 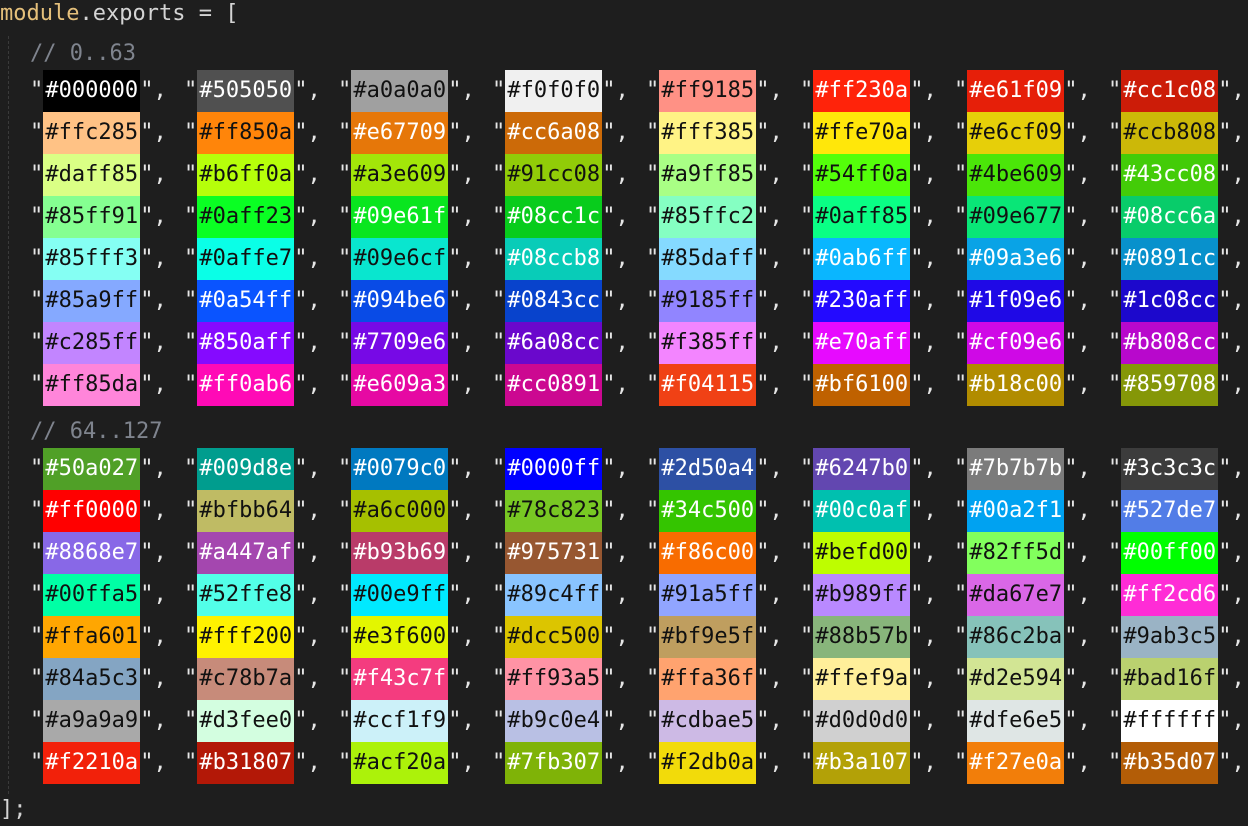 What do you see at coordinates (1016, 721) in the screenshot?
I see `color-swatch: #dfe6e5` at bounding box center [1016, 721].